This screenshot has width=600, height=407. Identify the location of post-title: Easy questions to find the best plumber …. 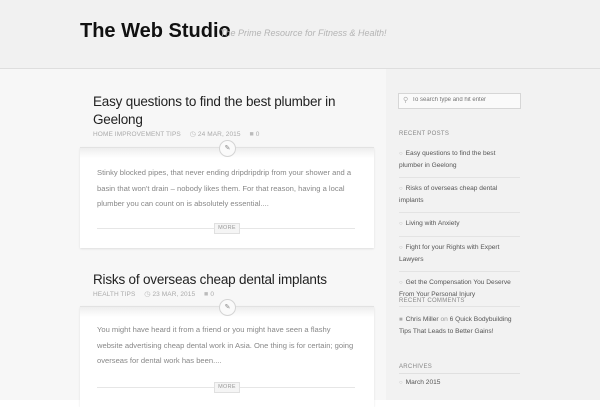
(223, 111).